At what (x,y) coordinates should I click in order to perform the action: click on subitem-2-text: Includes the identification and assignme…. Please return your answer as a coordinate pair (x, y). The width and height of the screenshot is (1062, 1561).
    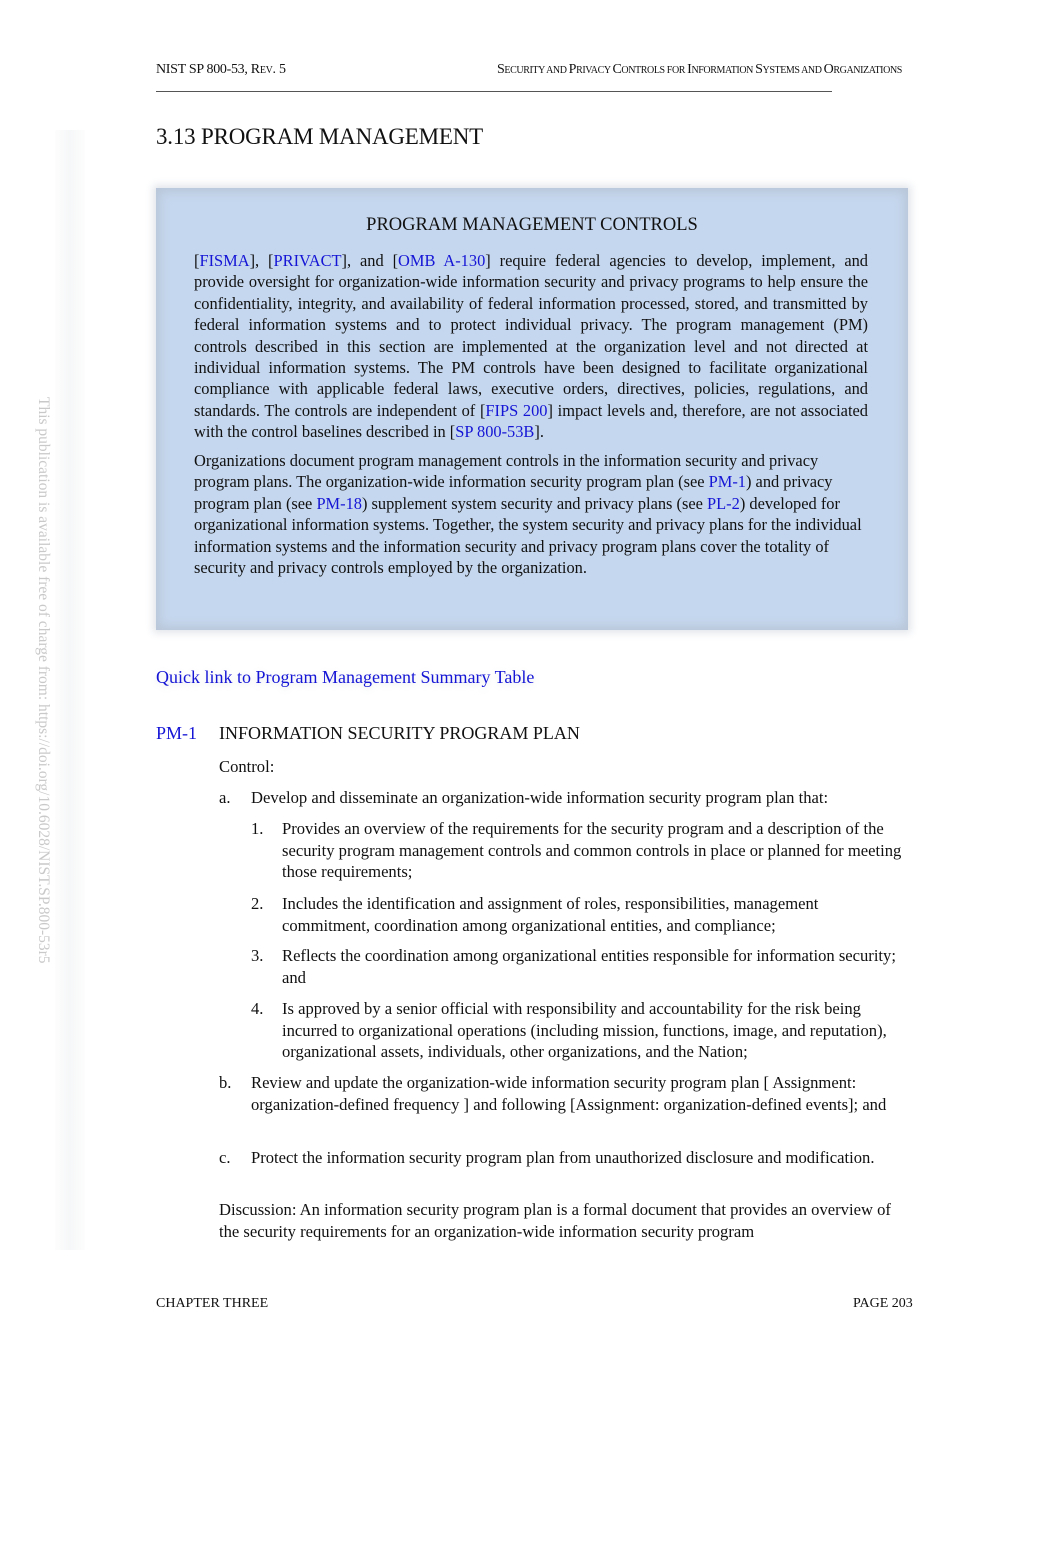
    Looking at the image, I should click on (550, 914).